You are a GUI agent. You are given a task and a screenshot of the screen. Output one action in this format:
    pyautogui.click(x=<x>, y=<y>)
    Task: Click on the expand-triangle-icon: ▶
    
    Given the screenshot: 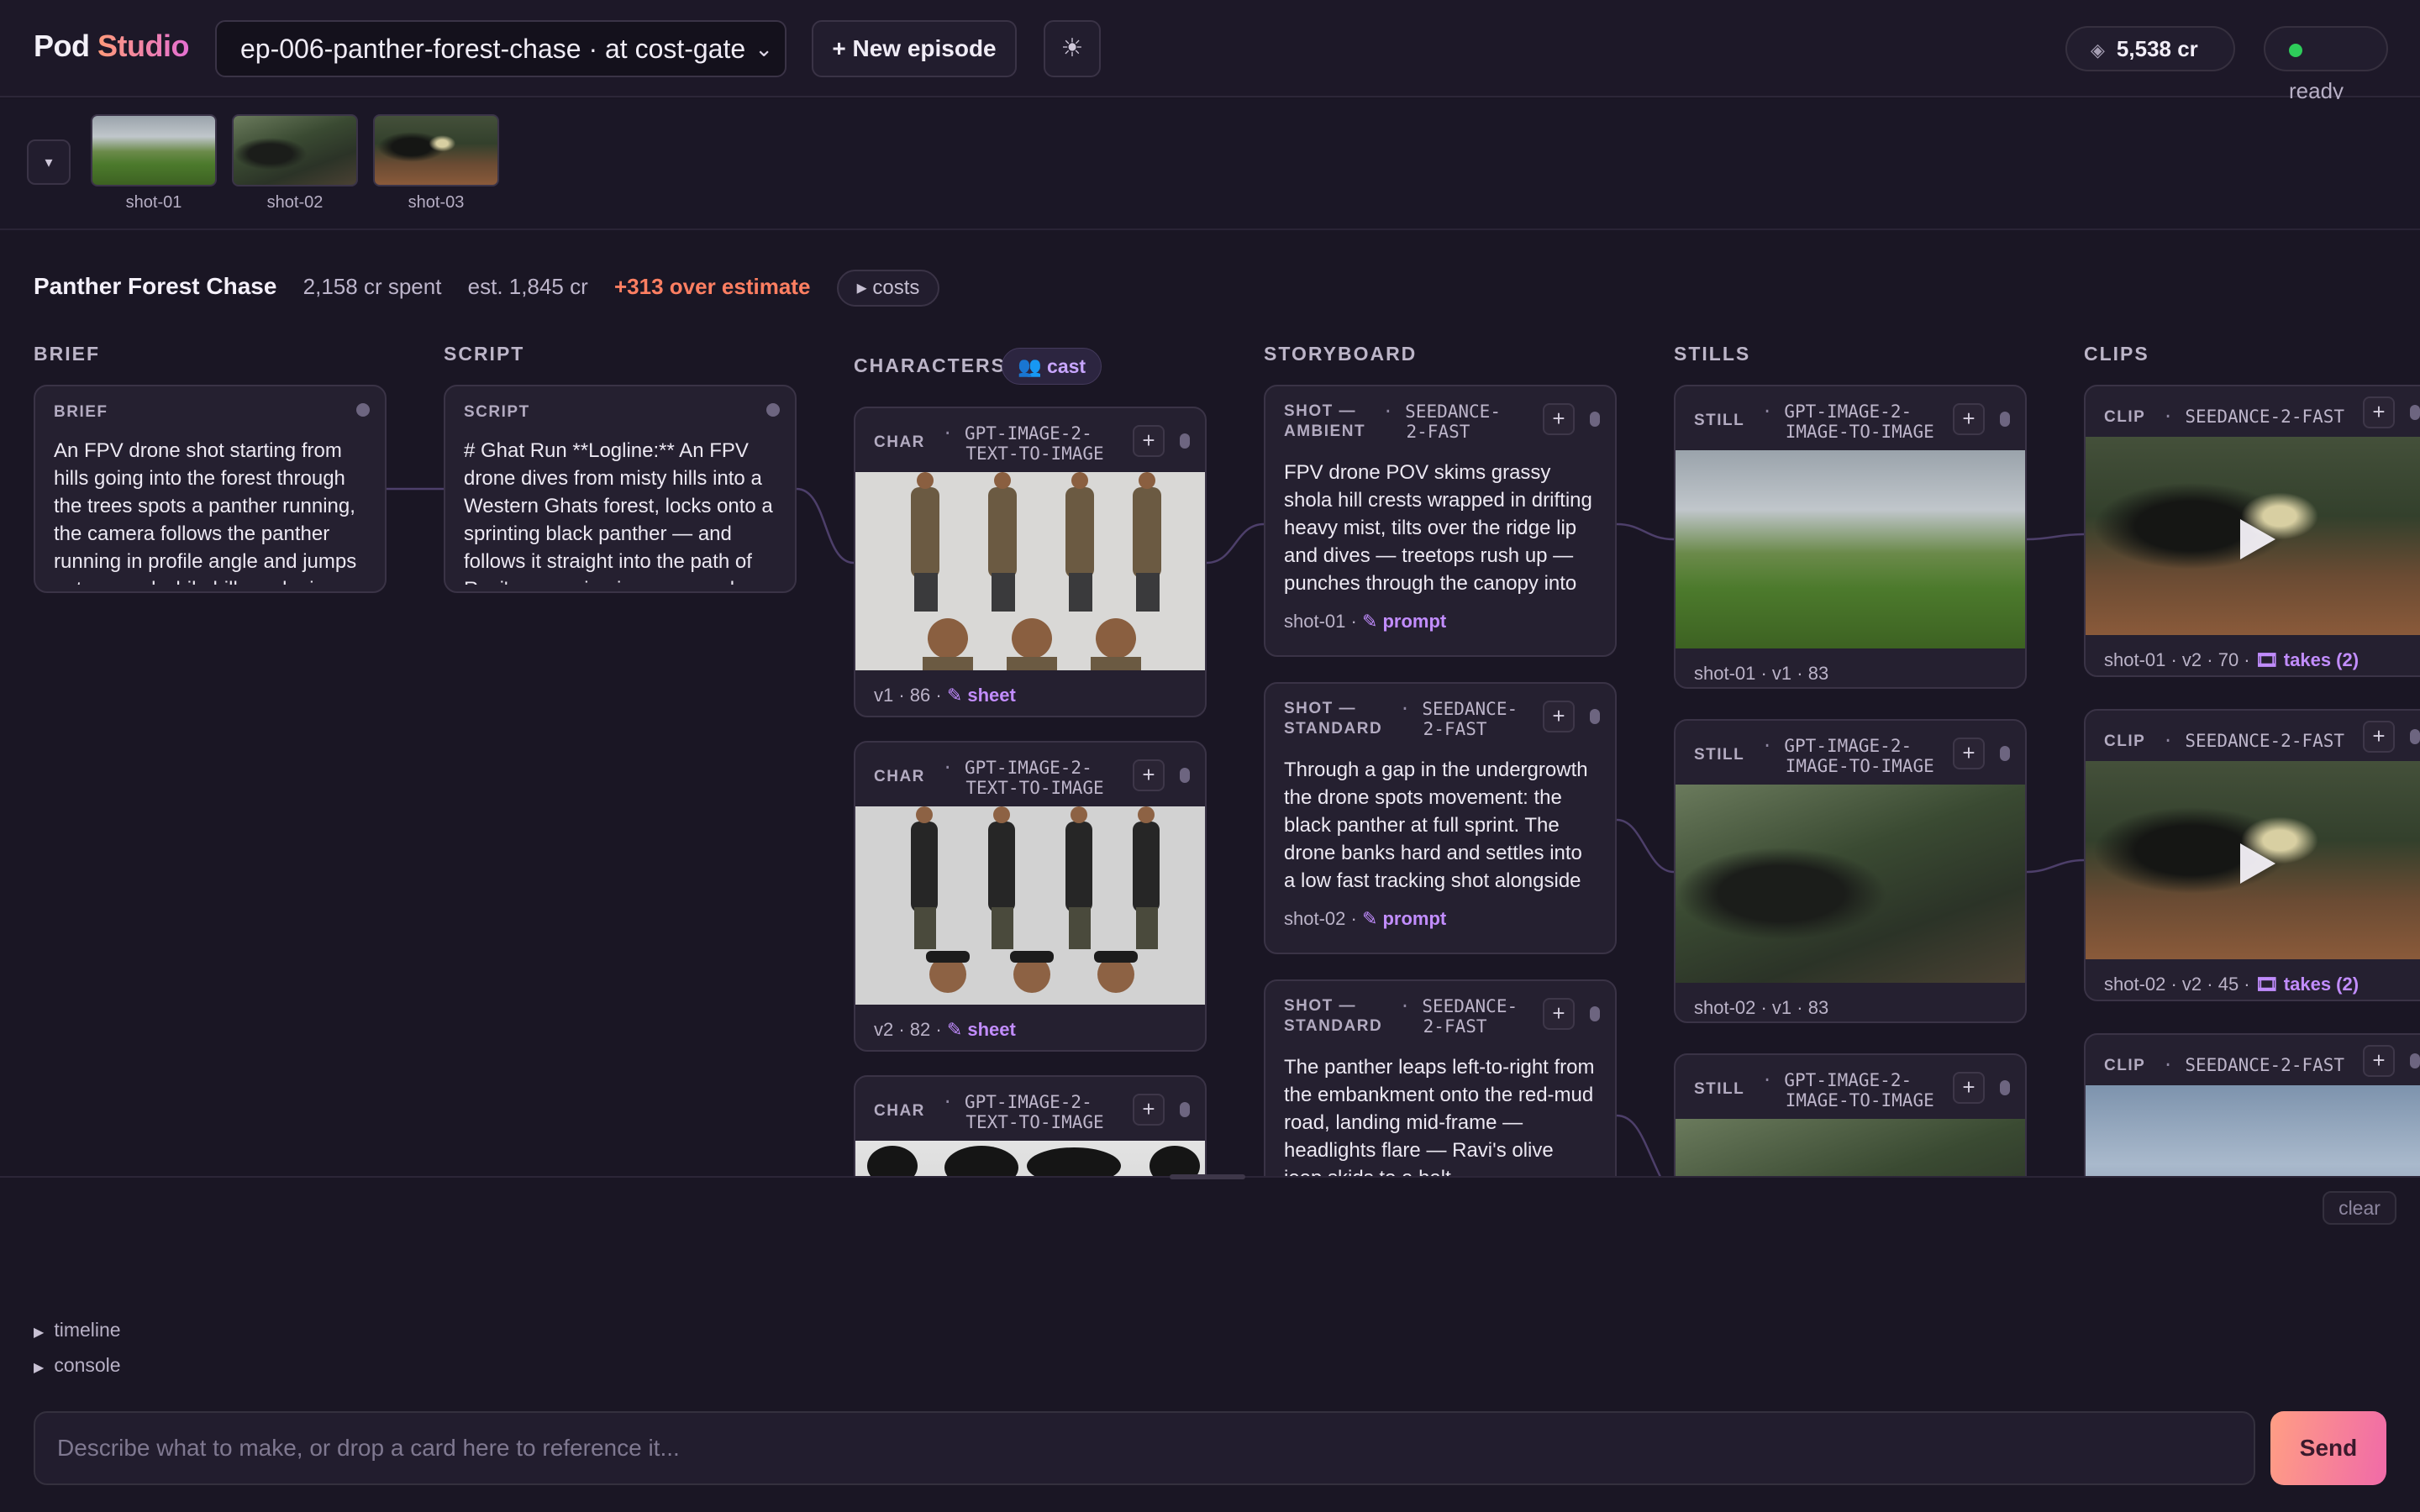 What is the action you would take?
    pyautogui.click(x=39, y=1333)
    